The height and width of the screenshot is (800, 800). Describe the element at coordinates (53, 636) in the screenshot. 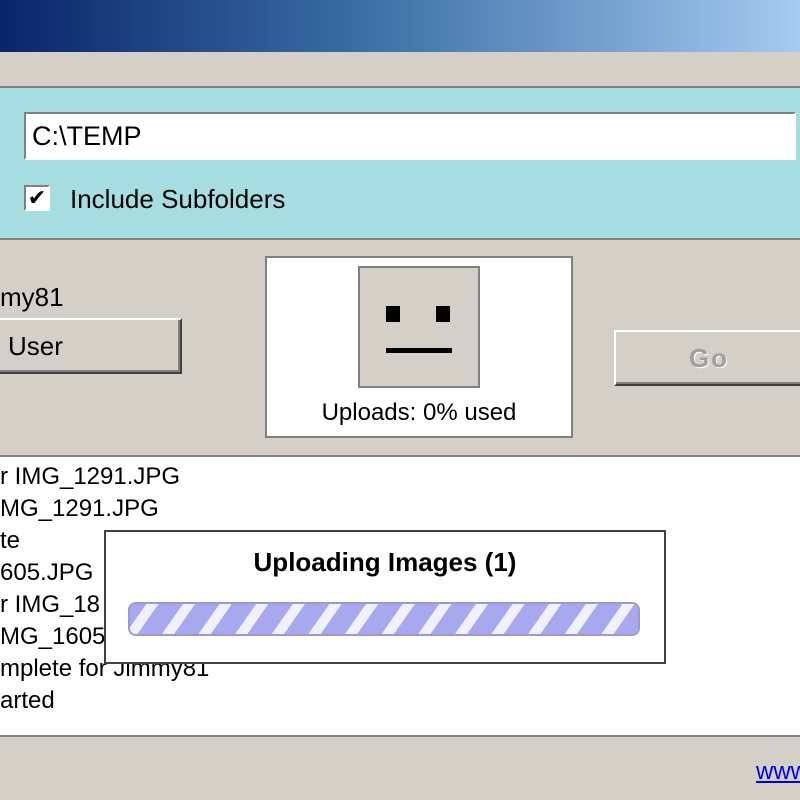

I see `log-line: MG_1605` at that location.